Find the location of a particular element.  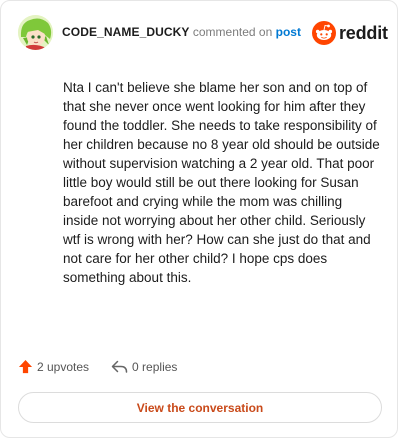

upvote-arrow-icon is located at coordinates (25, 366).